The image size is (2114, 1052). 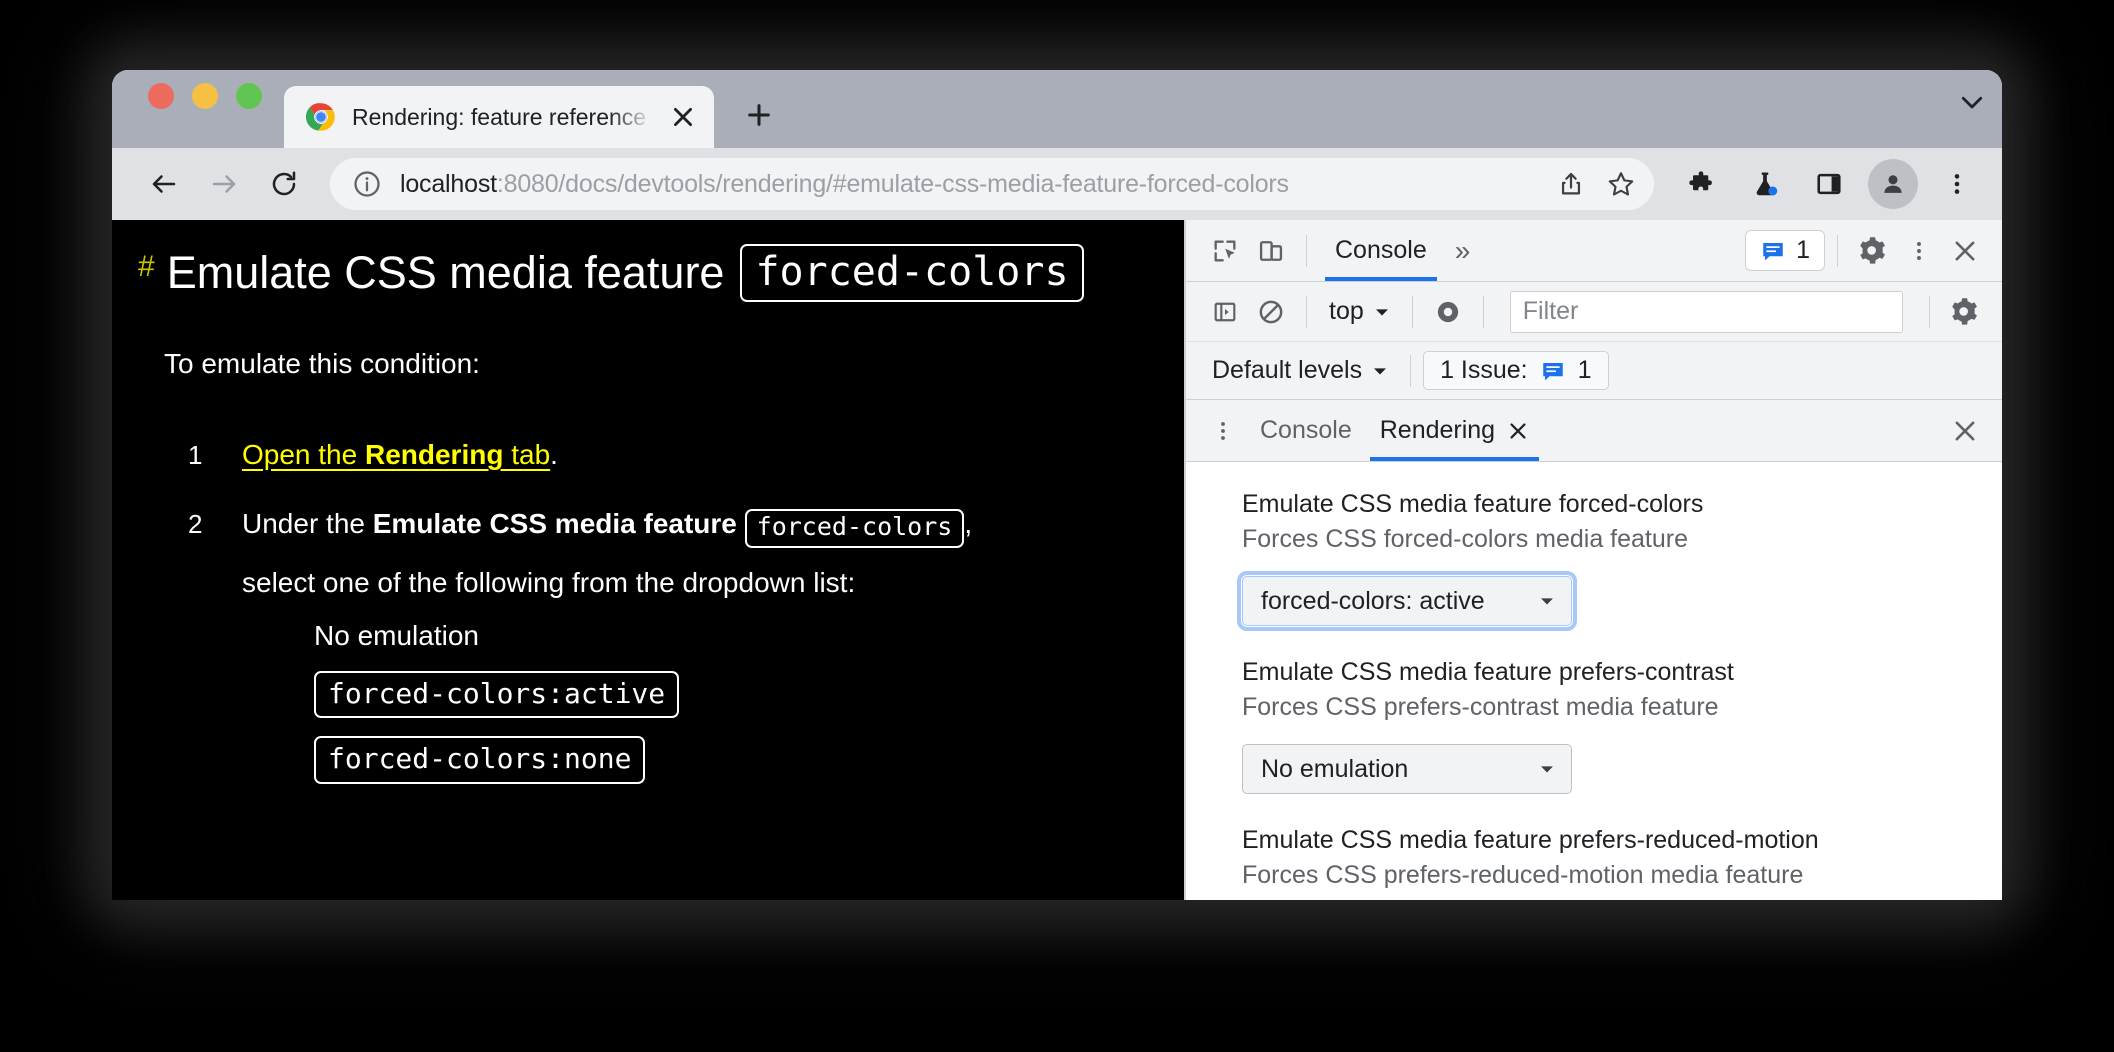 I want to click on extensions-puzzle-icon, so click(x=1701, y=184).